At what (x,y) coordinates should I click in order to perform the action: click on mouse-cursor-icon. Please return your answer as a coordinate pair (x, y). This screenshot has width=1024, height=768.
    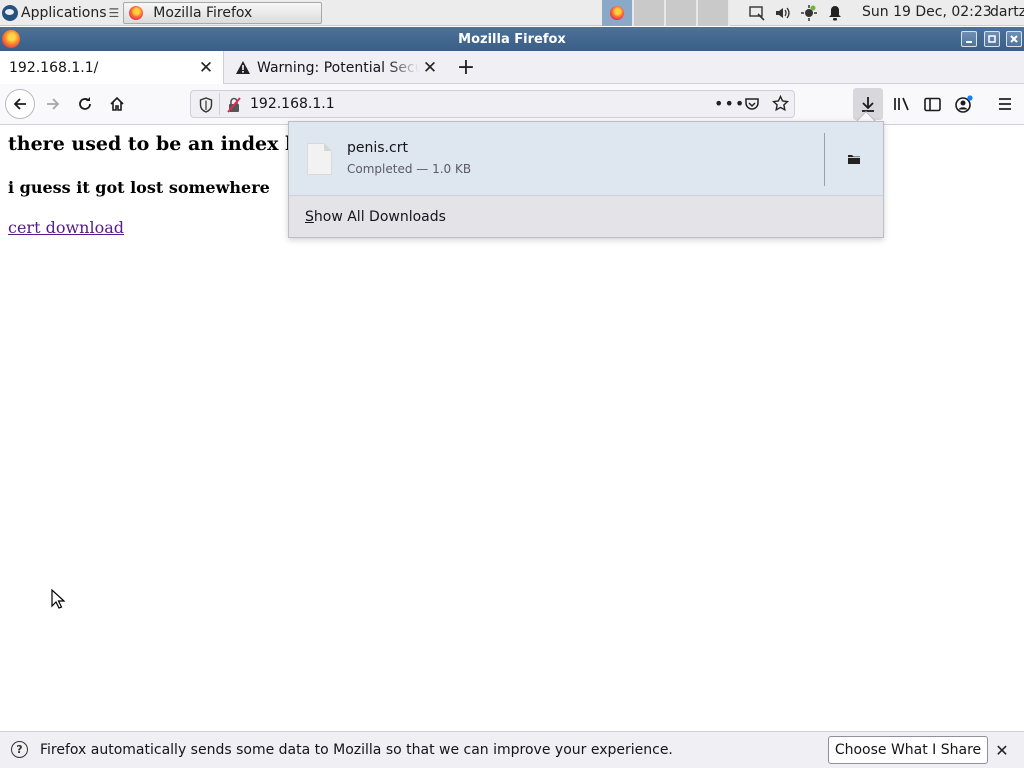
    Looking at the image, I should click on (58, 600).